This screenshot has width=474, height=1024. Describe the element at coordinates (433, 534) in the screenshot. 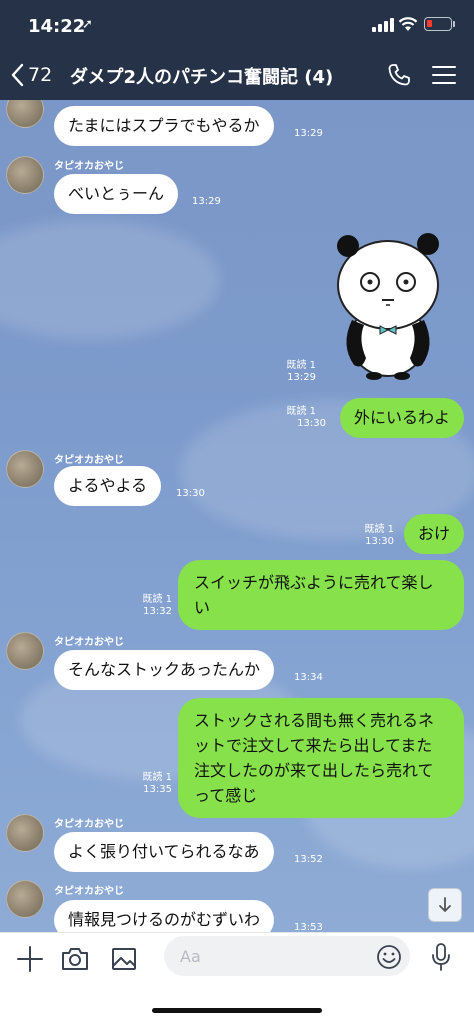

I see `message-bubble: おけ` at that location.